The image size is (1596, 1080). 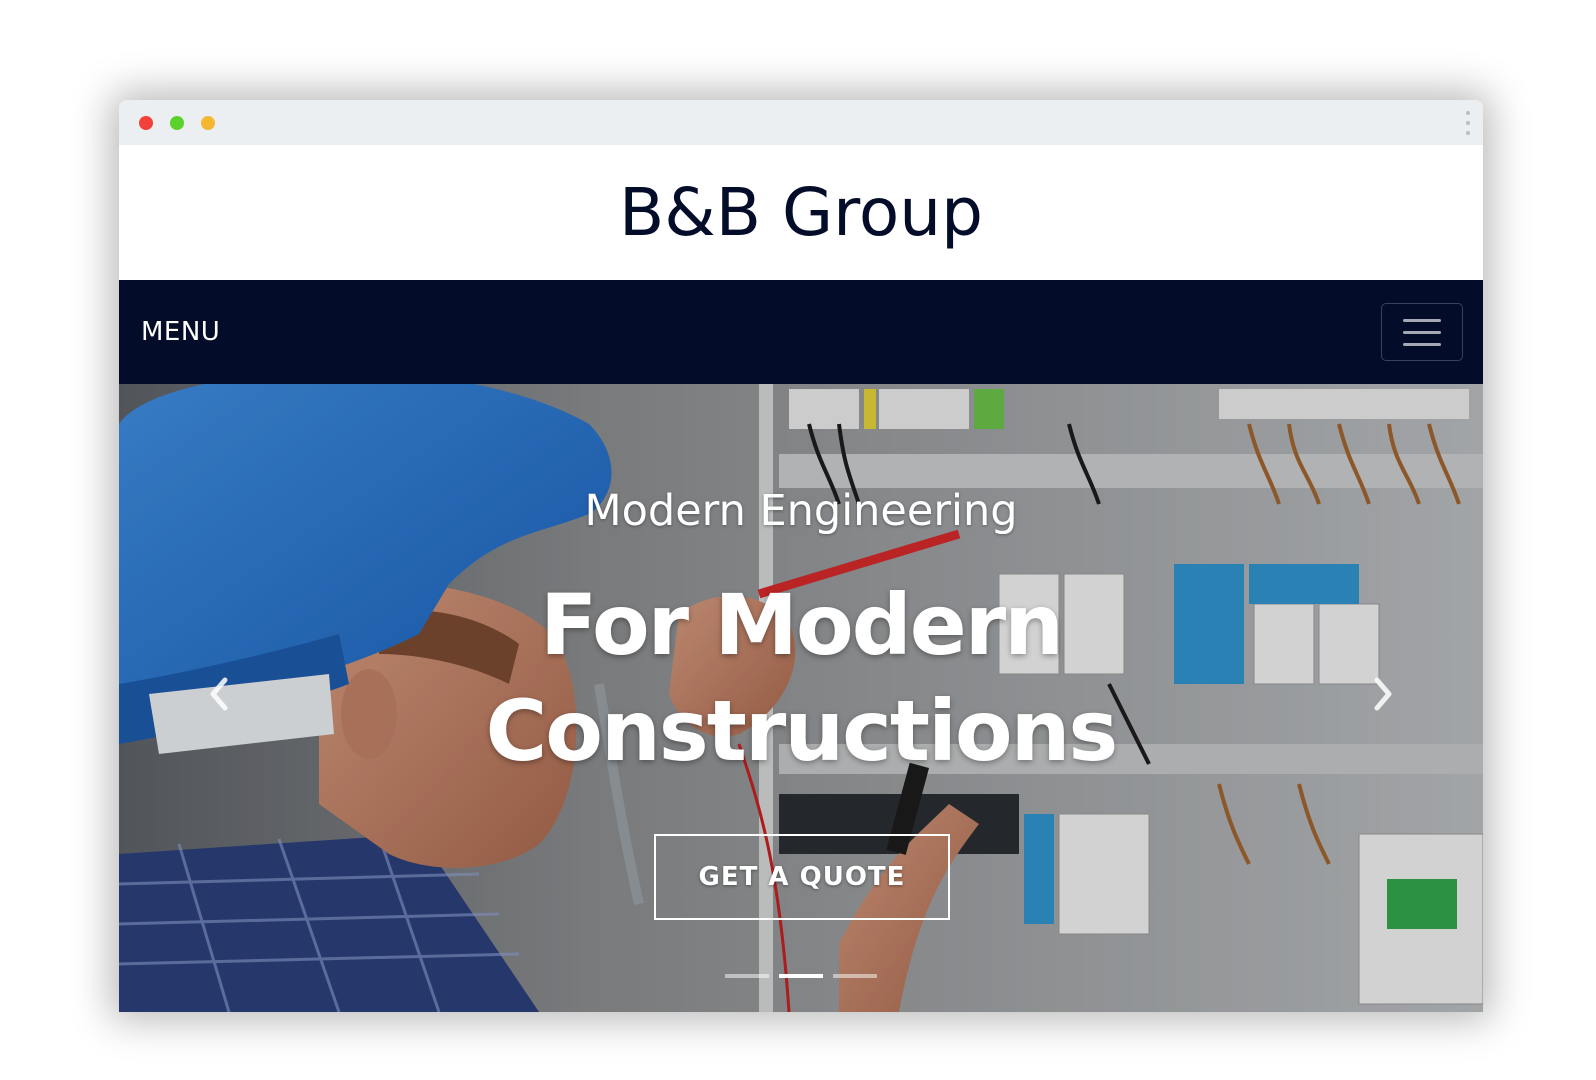 What do you see at coordinates (208, 123) in the screenshot?
I see `maximize-window-dot` at bounding box center [208, 123].